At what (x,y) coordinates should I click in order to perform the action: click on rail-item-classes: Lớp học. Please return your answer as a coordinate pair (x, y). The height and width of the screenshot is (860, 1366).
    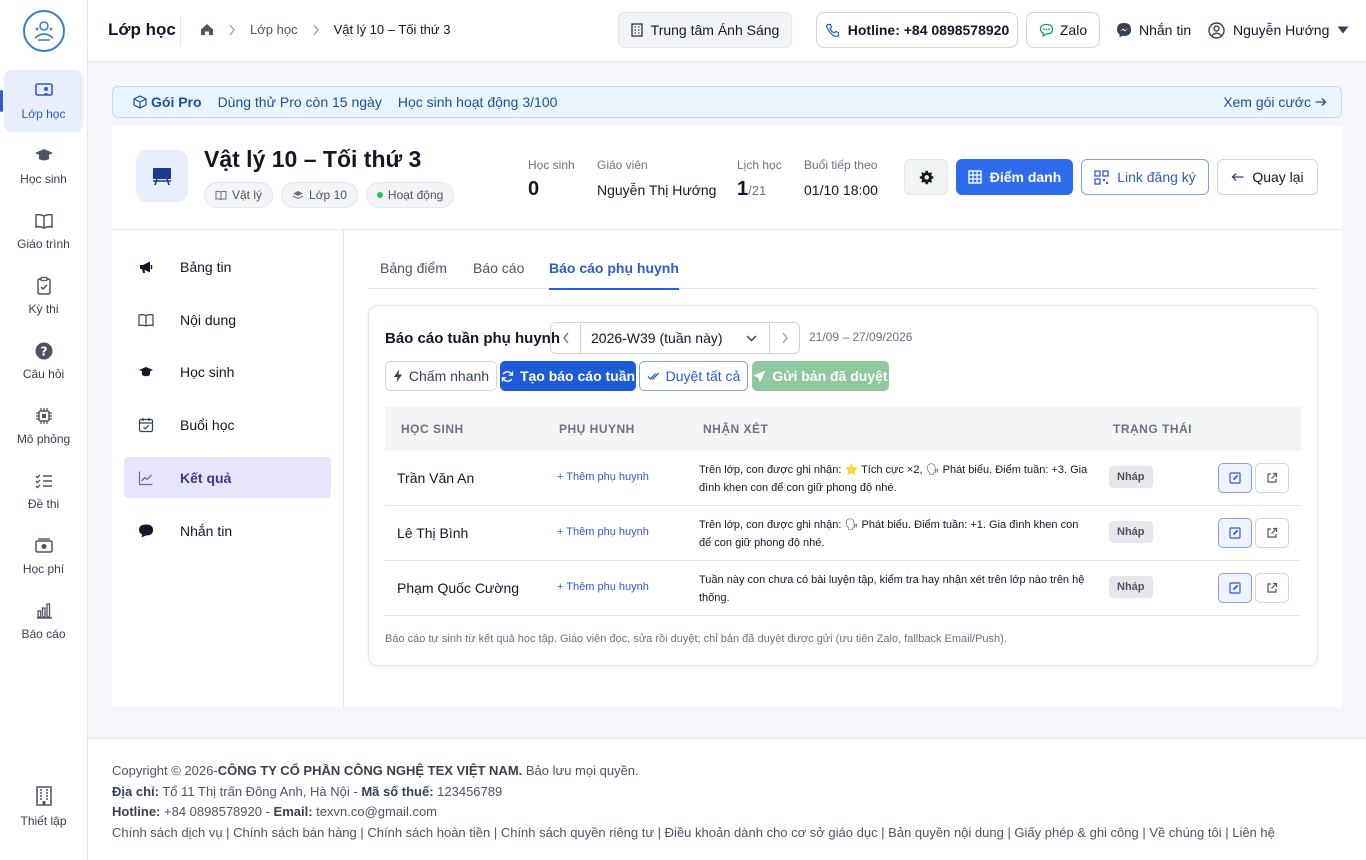
    Looking at the image, I should click on (41, 101).